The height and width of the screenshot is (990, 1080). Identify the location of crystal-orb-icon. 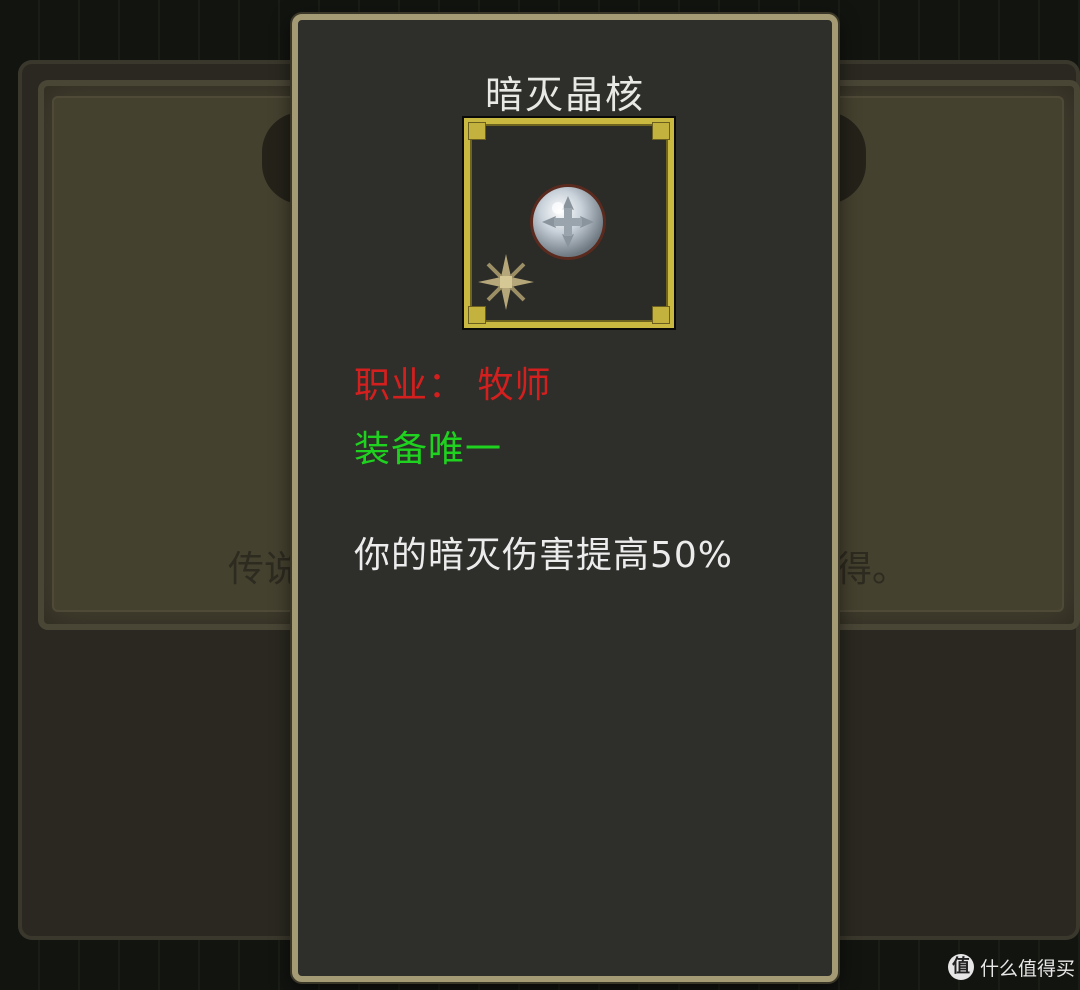
(568, 222).